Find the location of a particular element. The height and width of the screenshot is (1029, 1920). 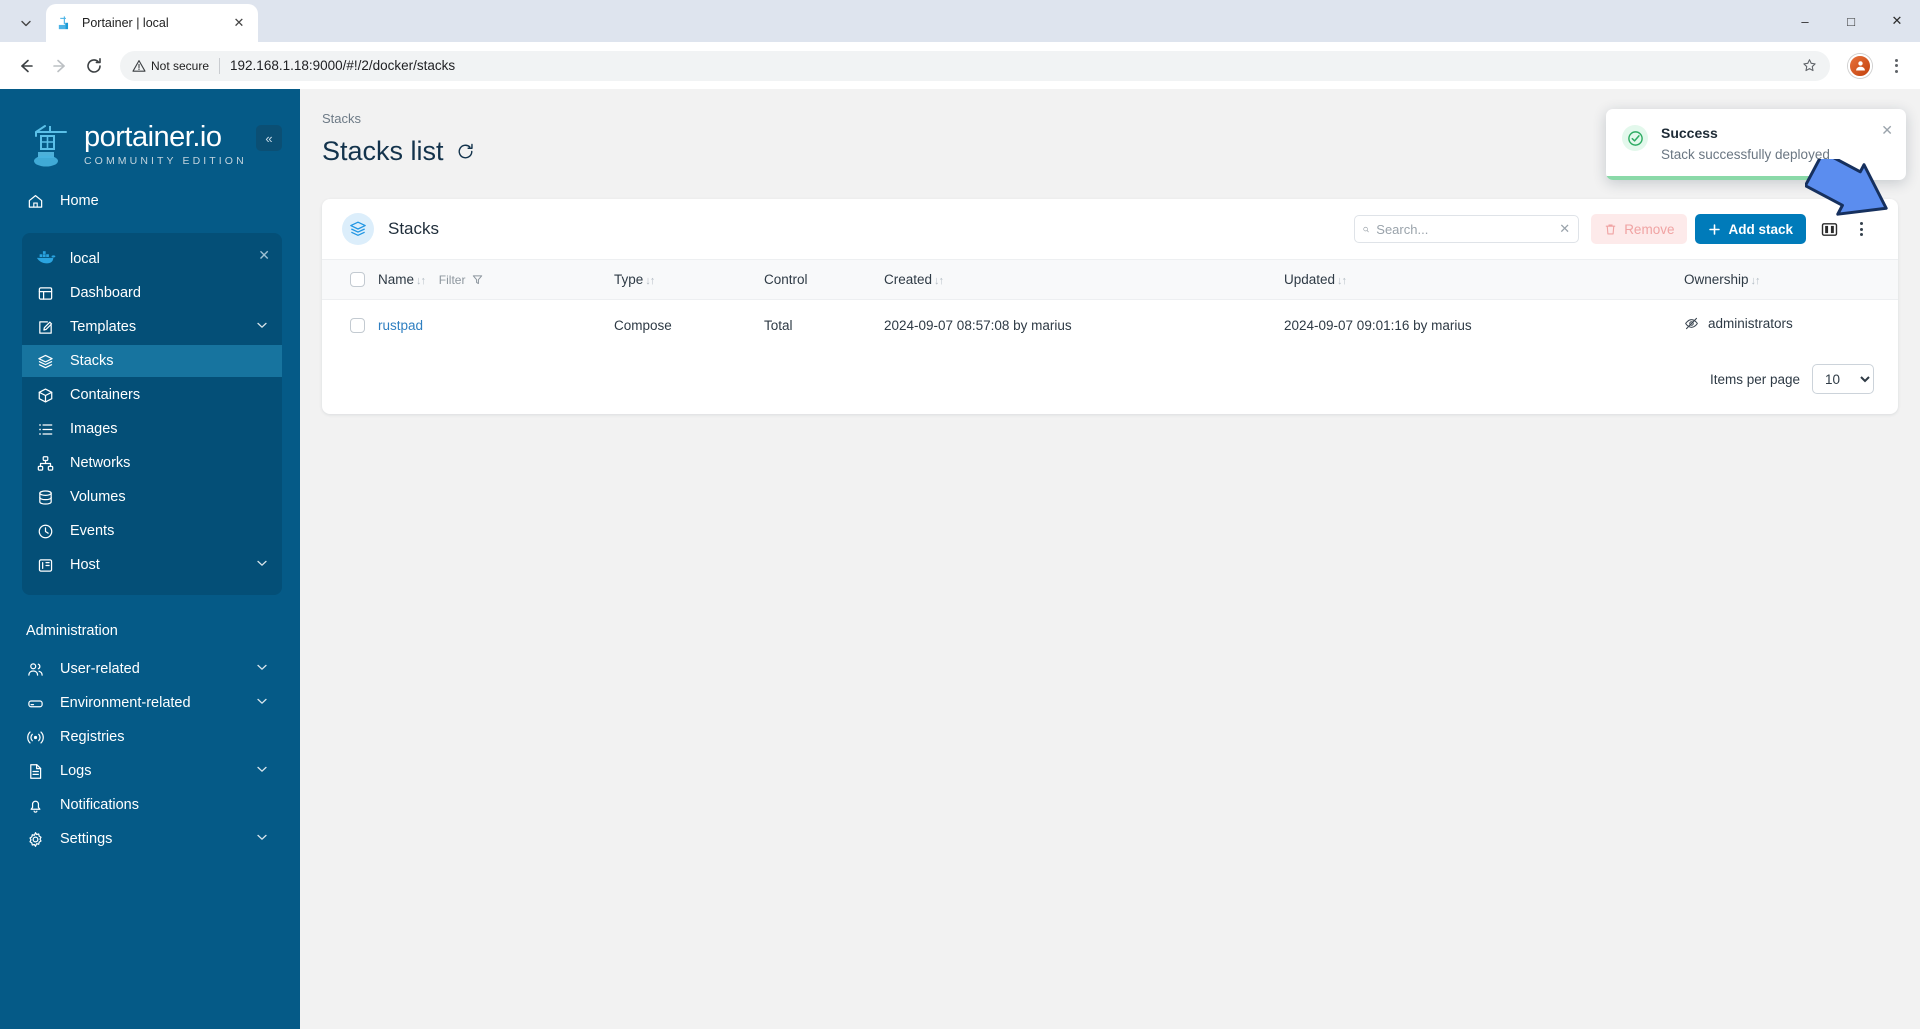

sidebar-item-volumes: Volumes is located at coordinates (152, 497).